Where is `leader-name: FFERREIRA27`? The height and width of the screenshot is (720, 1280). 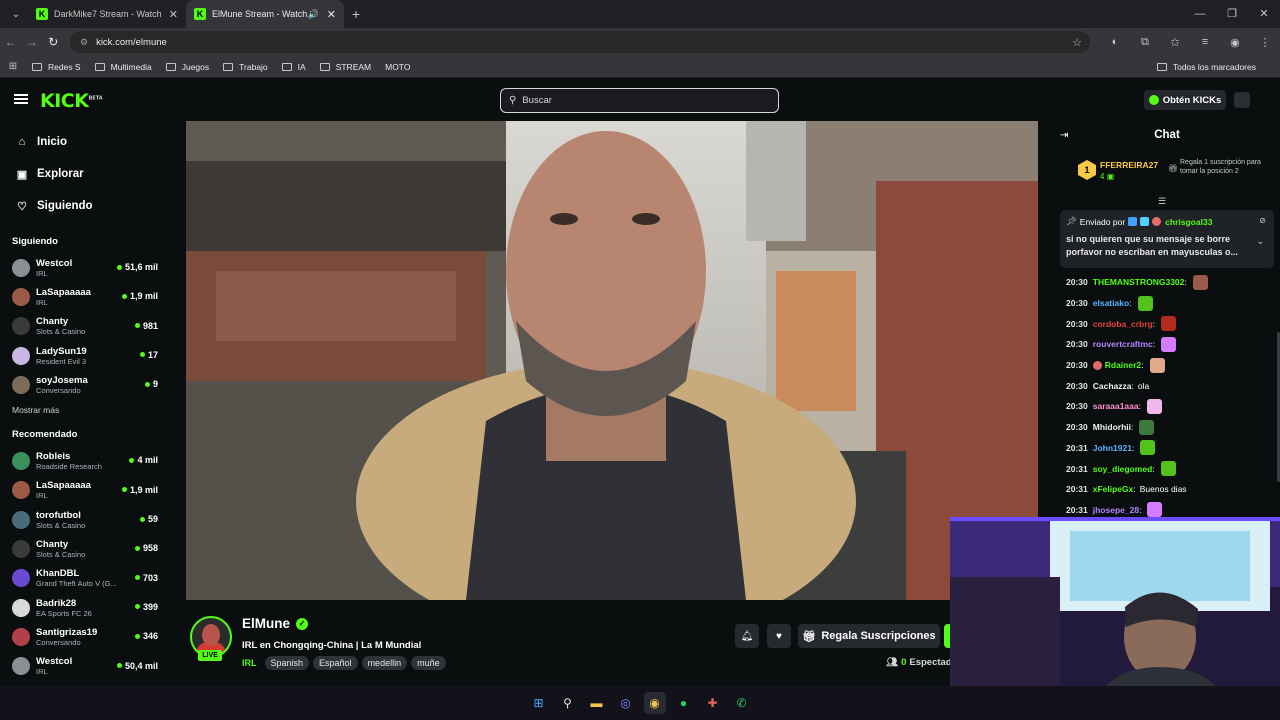 leader-name: FFERREIRA27 is located at coordinates (1129, 165).